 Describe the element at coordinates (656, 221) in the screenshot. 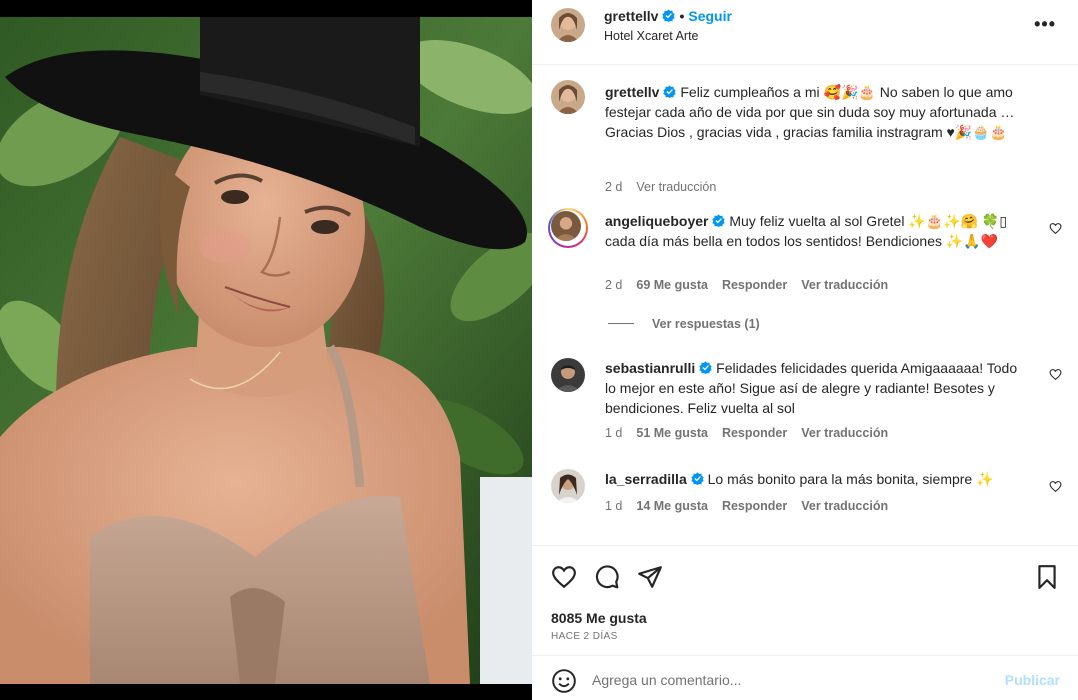

I see `comment-username: angeliqueboyer` at that location.